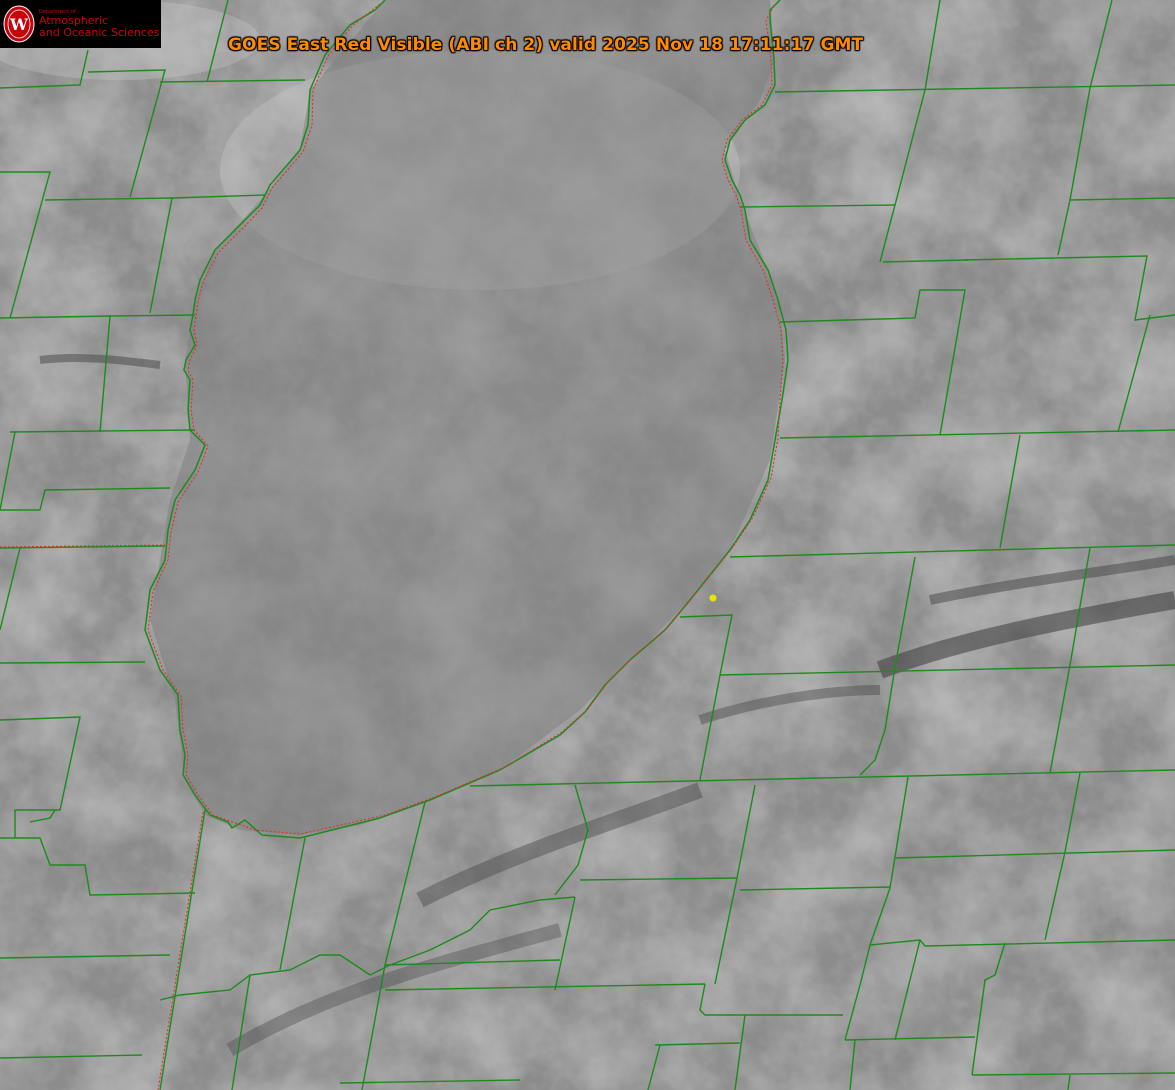  I want to click on logo-line-2: and Oceanic Sciences, so click(99, 32).